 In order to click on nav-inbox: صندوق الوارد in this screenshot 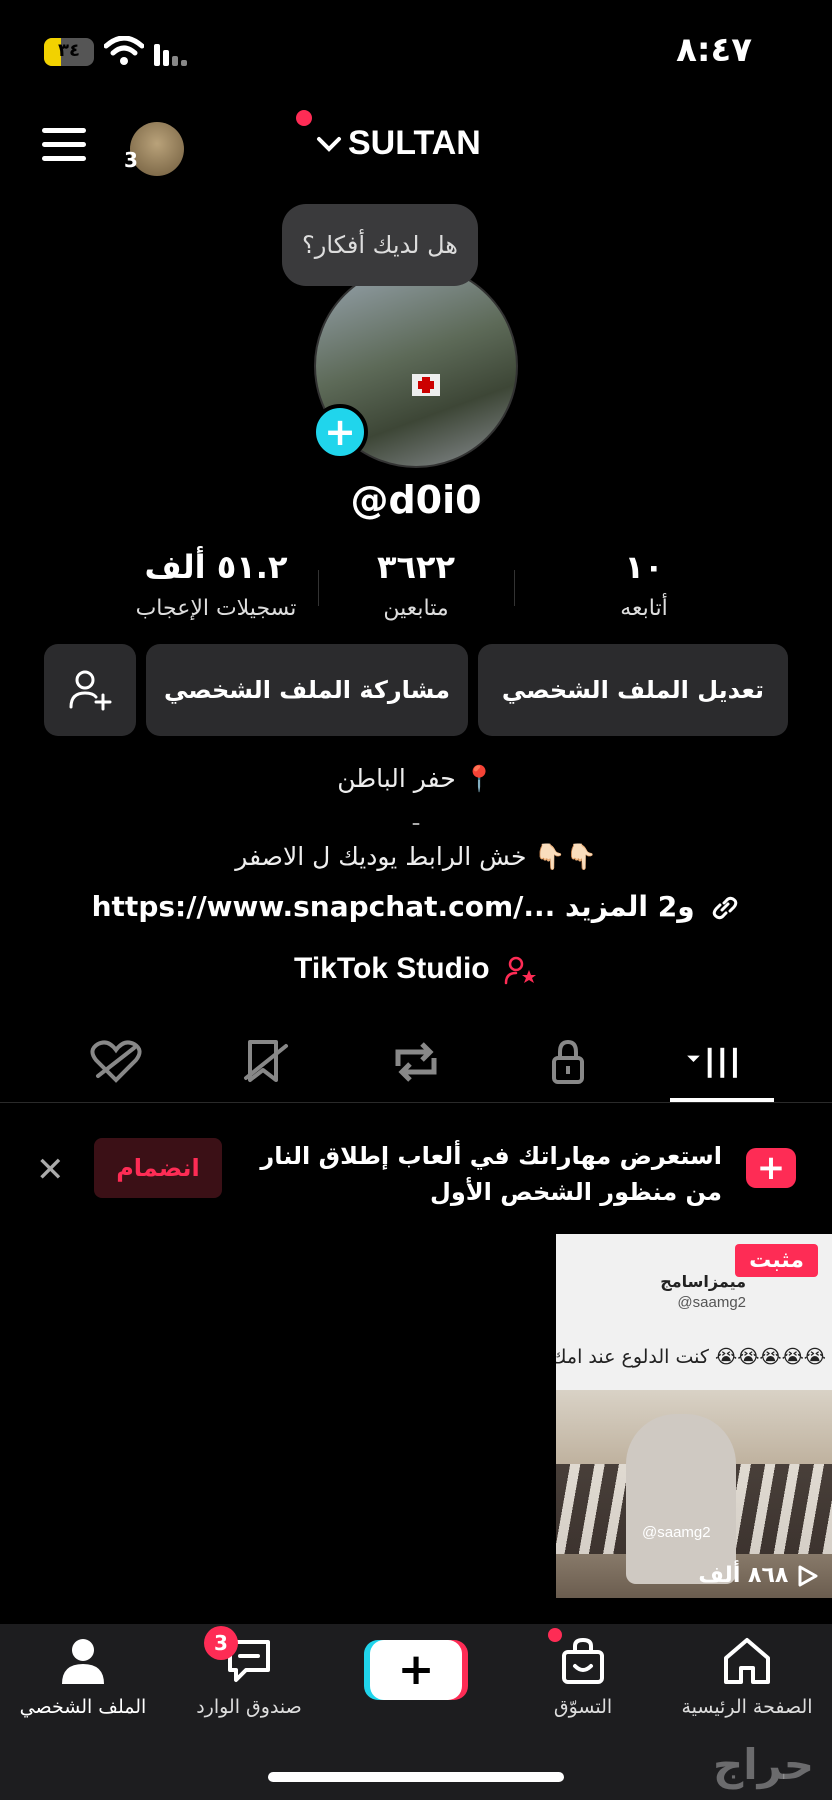, I will do `click(249, 1677)`.